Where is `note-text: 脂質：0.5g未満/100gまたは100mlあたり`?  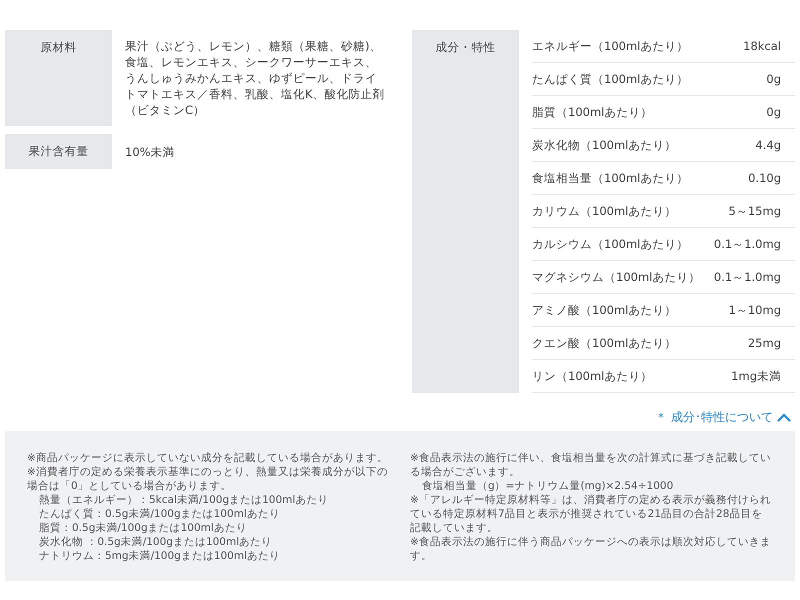 note-text: 脂質：0.5g未満/100gまたは100mlあたり is located at coordinates (143, 528).